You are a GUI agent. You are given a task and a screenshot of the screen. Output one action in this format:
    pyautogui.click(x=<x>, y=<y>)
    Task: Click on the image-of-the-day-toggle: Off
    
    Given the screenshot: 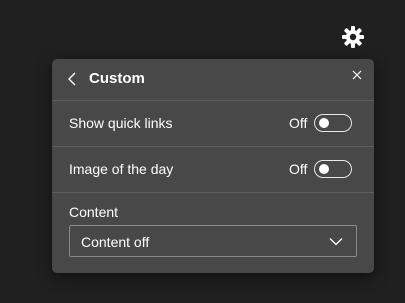 What is the action you would take?
    pyautogui.click(x=321, y=169)
    